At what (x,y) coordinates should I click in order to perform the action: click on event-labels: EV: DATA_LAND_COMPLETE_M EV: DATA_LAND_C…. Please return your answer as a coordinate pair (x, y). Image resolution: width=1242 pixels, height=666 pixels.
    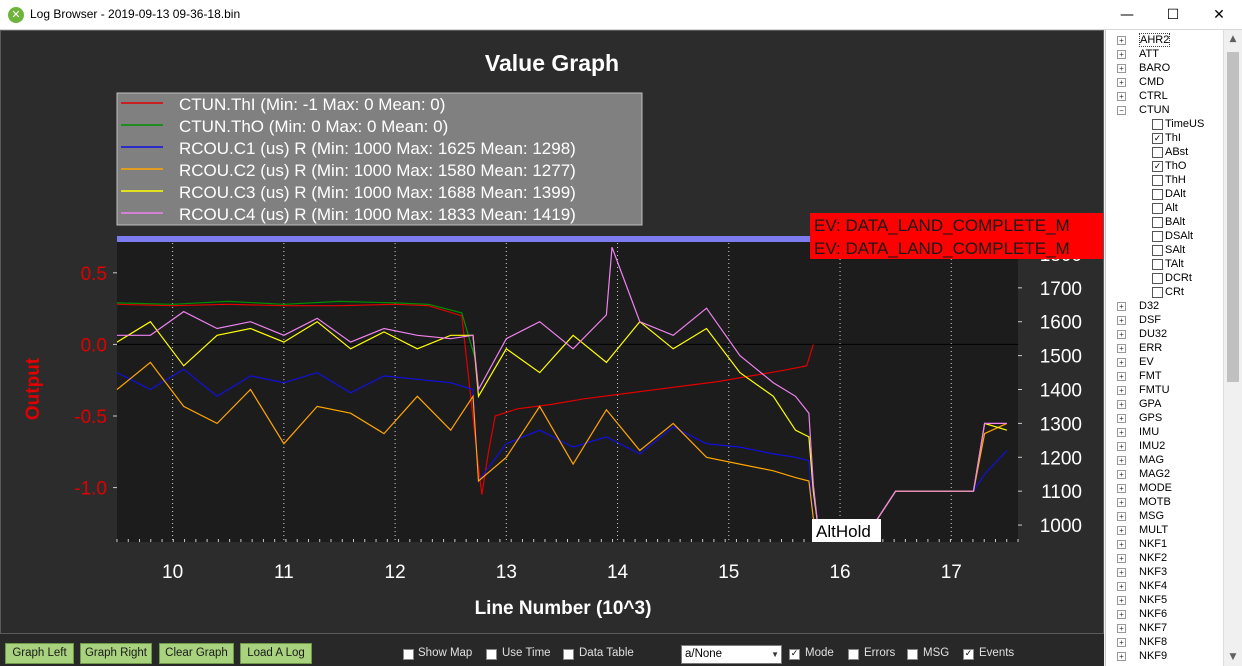
    Looking at the image, I should click on (956, 236).